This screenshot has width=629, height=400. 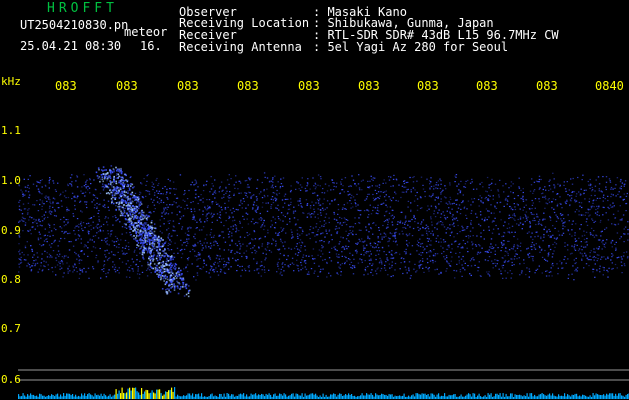 I want to click on frequency-tick: 0.7, so click(x=11, y=328).